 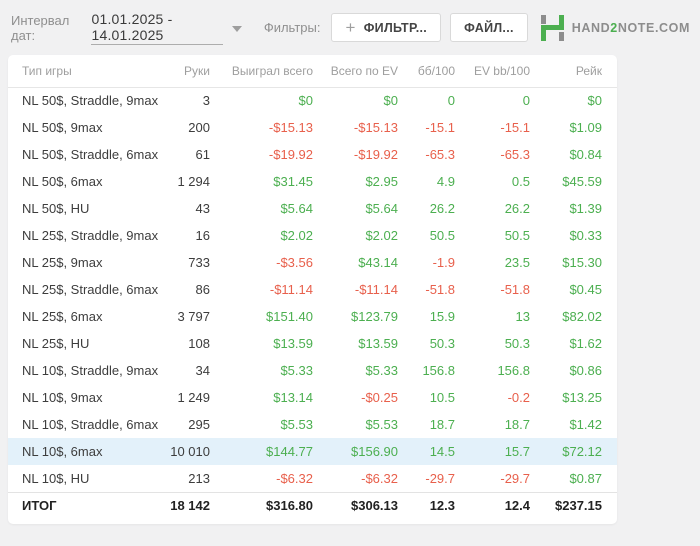 I want to click on table-row: NL 50$, Straddle, 9max 3 $0 $0 0 0 $0, so click(x=312, y=100).